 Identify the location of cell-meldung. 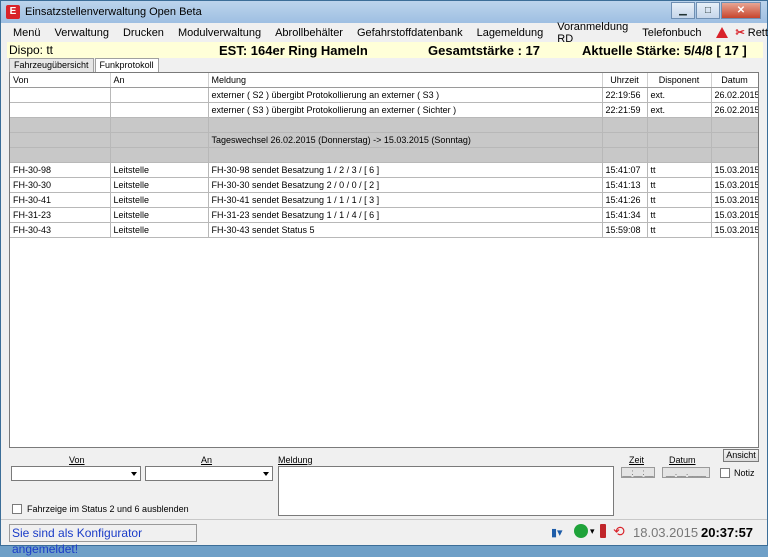
(405, 125).